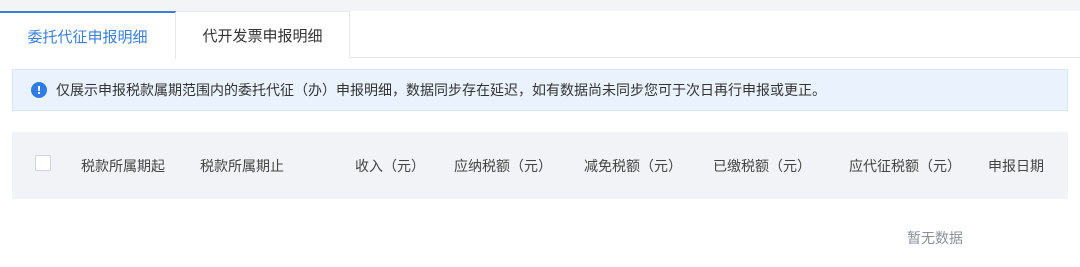 The width and height of the screenshot is (1080, 267). Describe the element at coordinates (503, 166) in the screenshot. I see `col-tax-payable: 应纳税额（元）` at that location.